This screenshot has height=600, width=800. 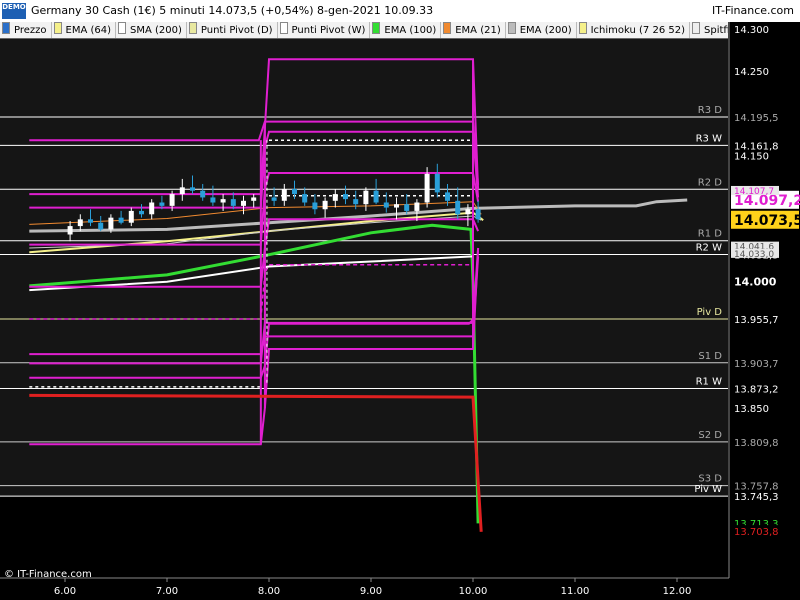 I want to click on legend-item-ema-200: EMA (200), so click(x=541, y=30).